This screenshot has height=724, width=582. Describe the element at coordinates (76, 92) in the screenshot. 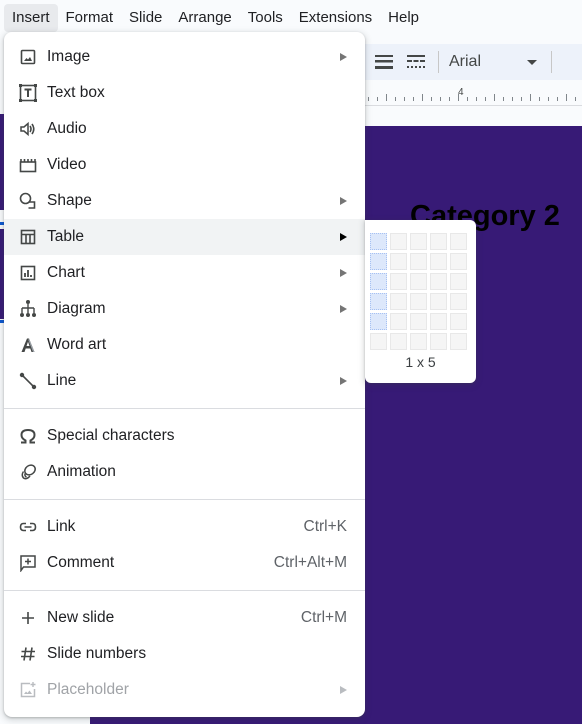

I see `menu-item-label: Text box` at that location.